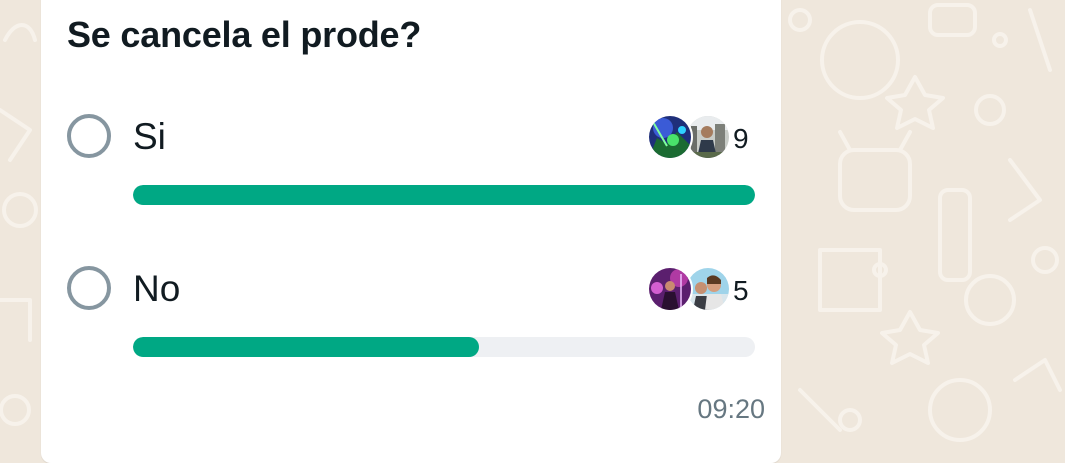  I want to click on avatar-green-lights-image, so click(670, 137).